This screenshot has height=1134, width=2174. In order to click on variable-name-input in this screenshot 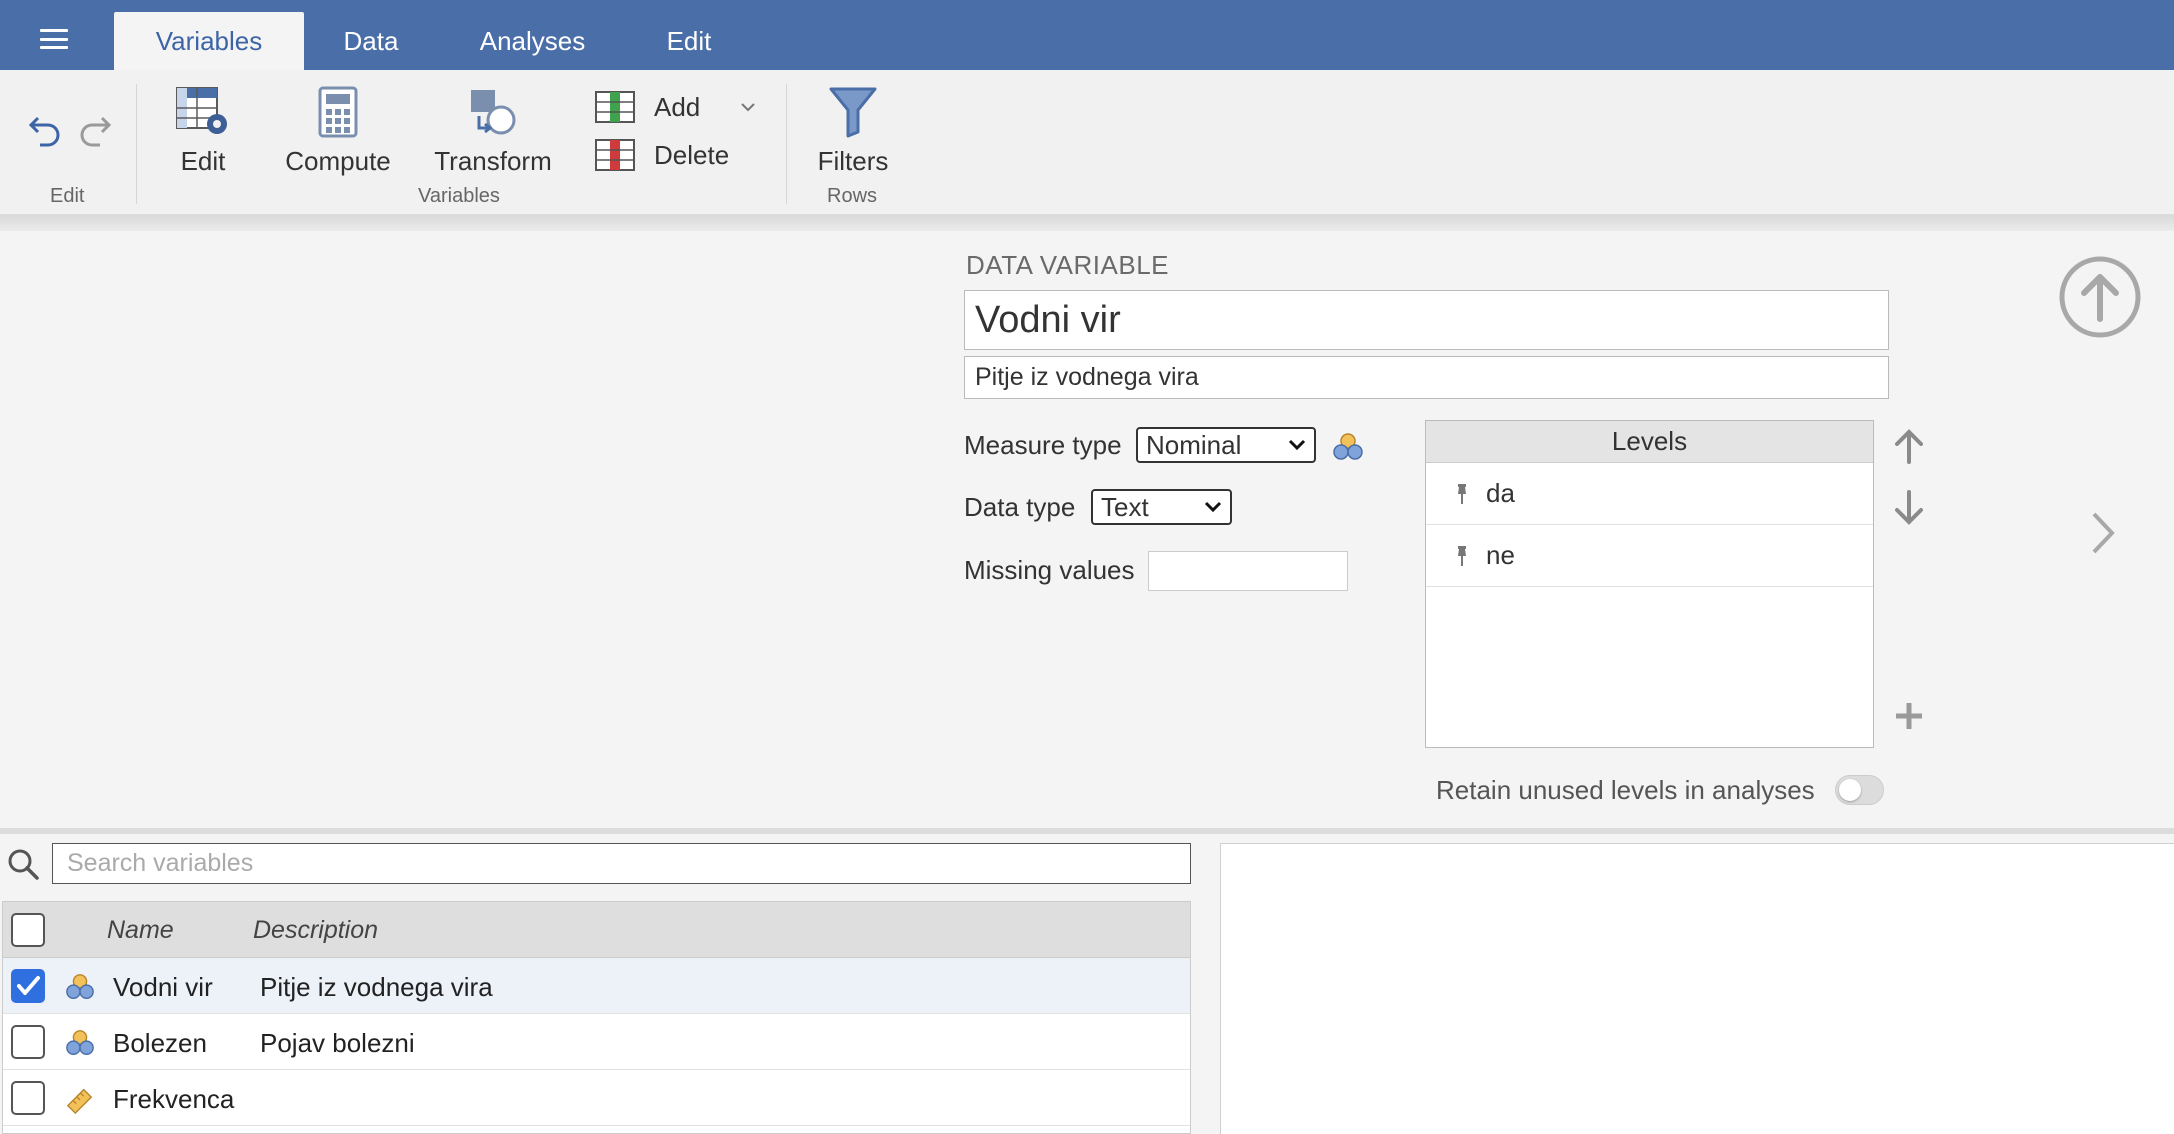, I will do `click(1426, 320)`.